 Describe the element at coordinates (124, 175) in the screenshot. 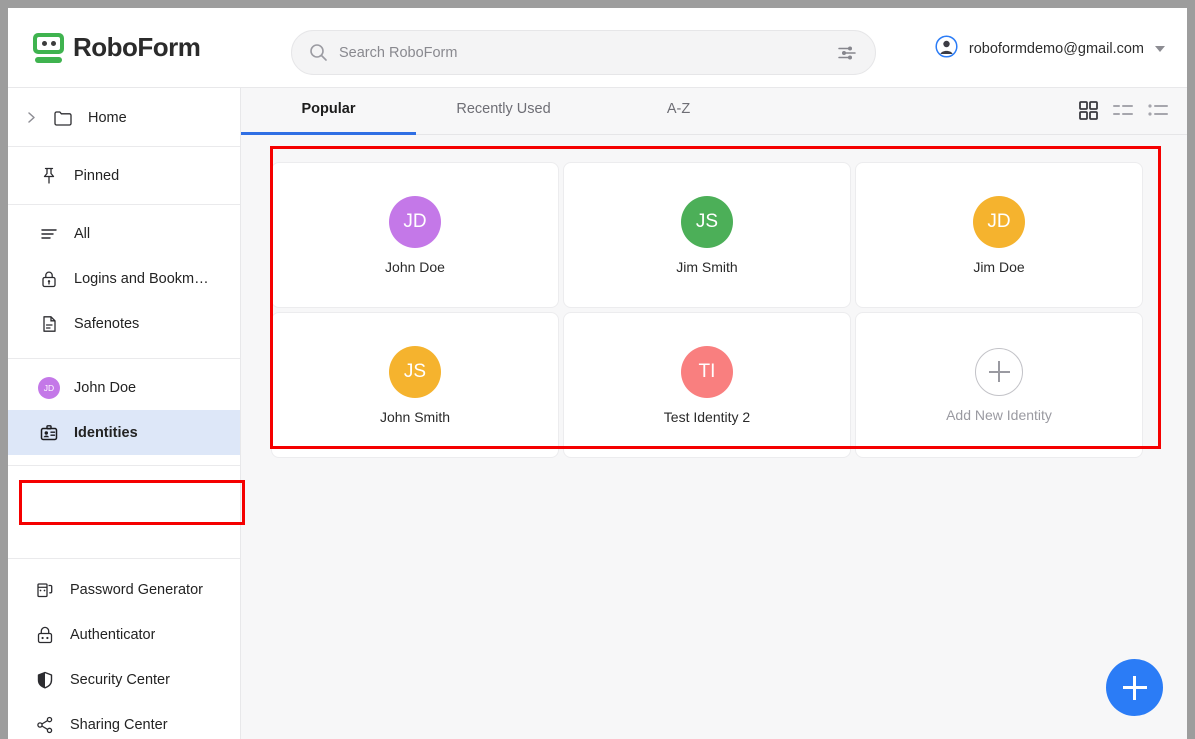

I see `sidebar-item-pinned: Pinned` at that location.